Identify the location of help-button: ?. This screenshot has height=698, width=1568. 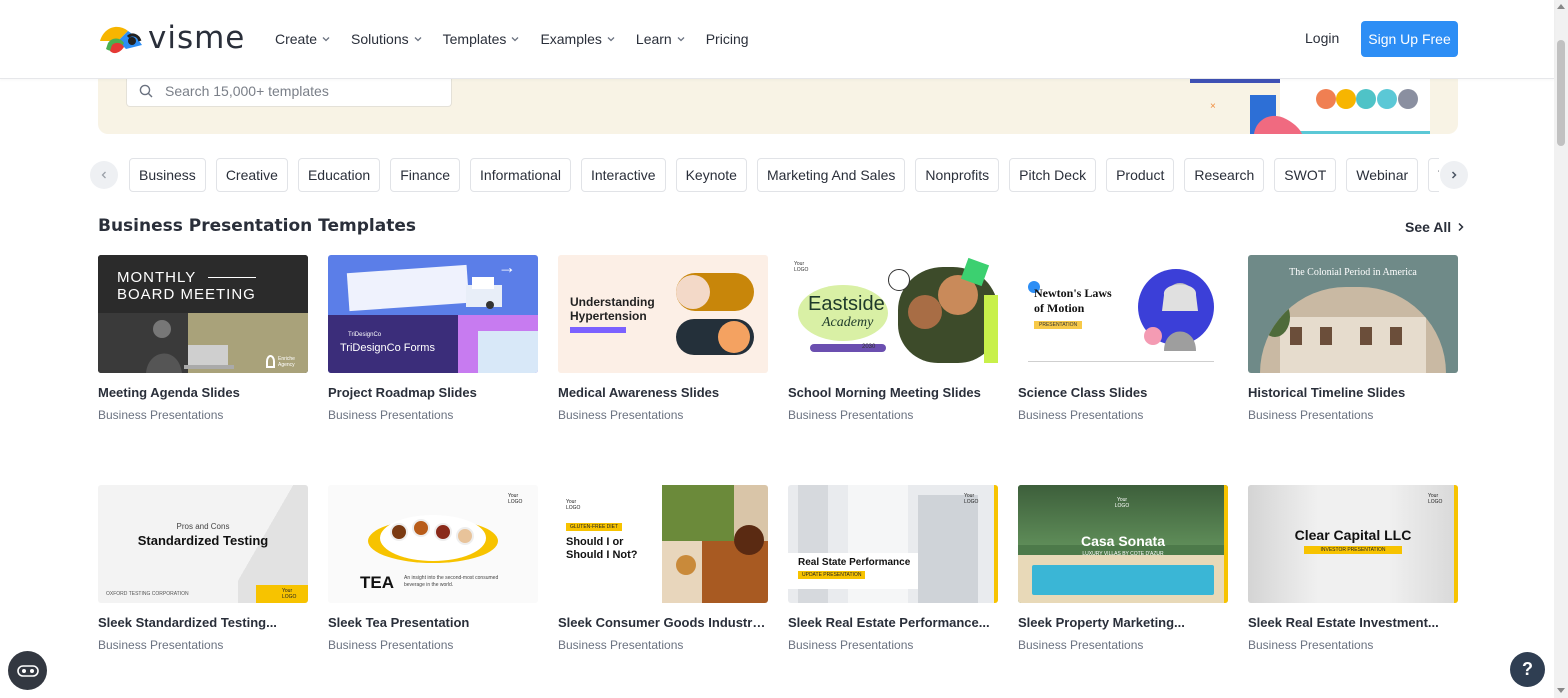
(1527, 669).